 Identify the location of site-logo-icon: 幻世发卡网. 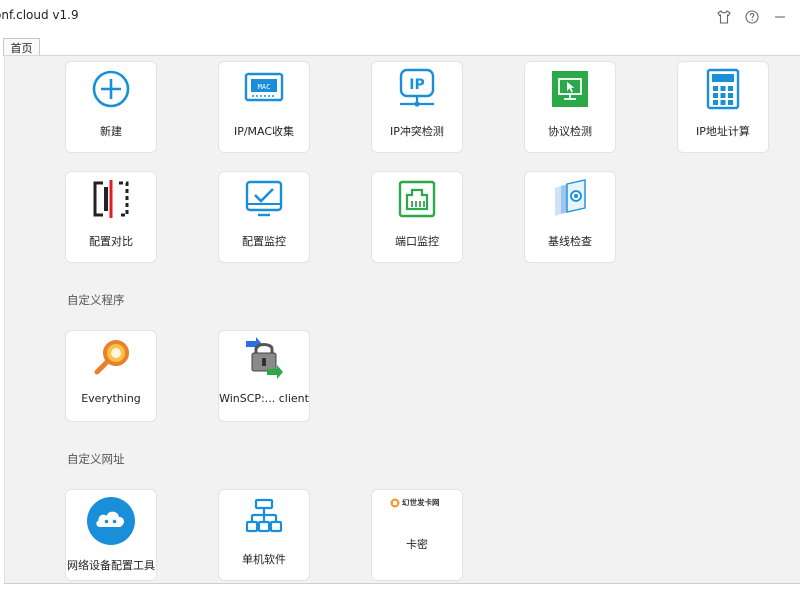
(415, 502).